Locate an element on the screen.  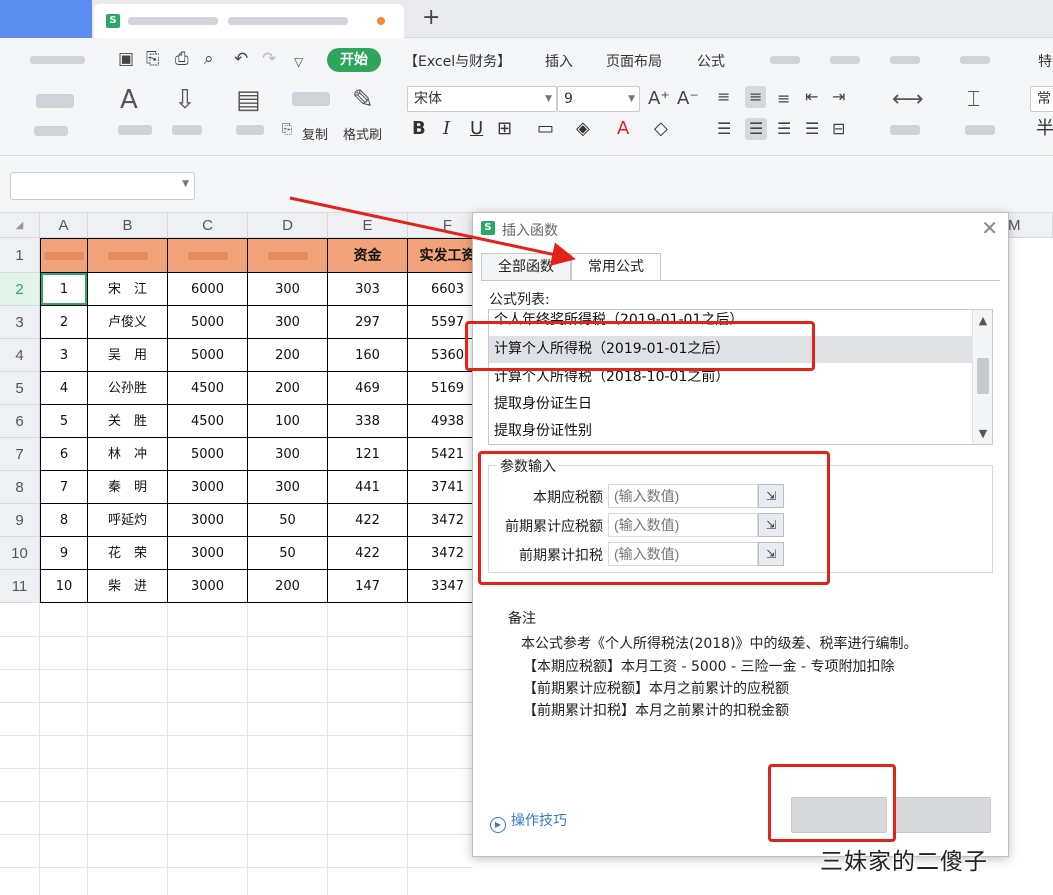
ai-icon: A is located at coordinates (129, 100).